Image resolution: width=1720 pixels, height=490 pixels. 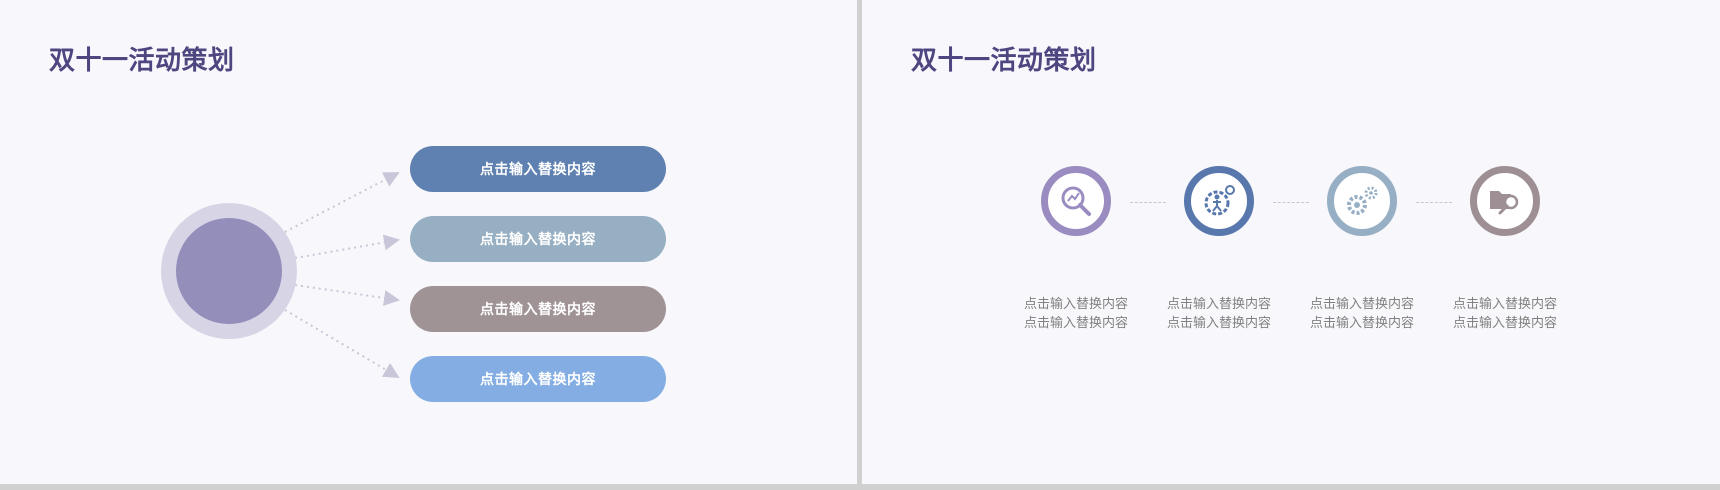 What do you see at coordinates (538, 239) in the screenshot?
I see `content-pill-2: 点击输入替换内容` at bounding box center [538, 239].